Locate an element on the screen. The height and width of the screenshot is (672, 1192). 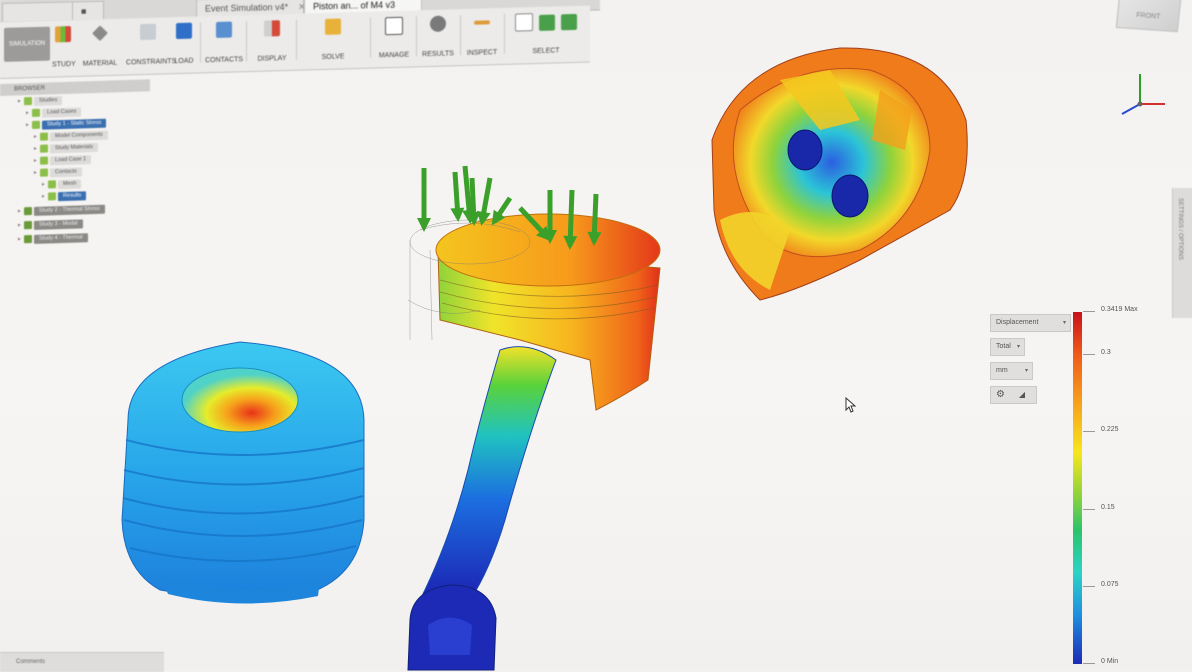
result-type-value: Displacement is located at coordinates (1017, 322).